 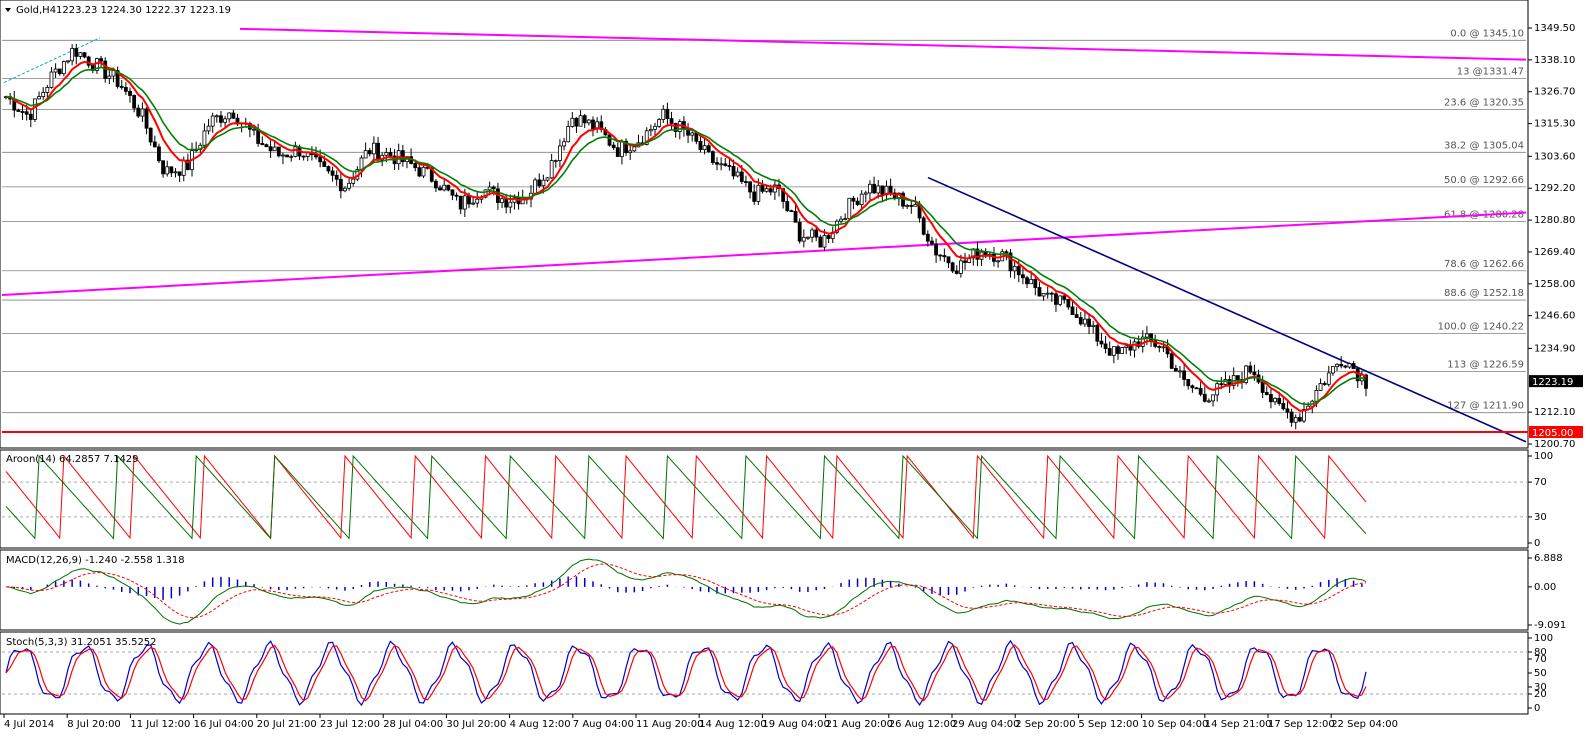 I want to click on stoch-label: Stoch(5,3,3) 31.2051 35.5252, so click(x=81, y=642).